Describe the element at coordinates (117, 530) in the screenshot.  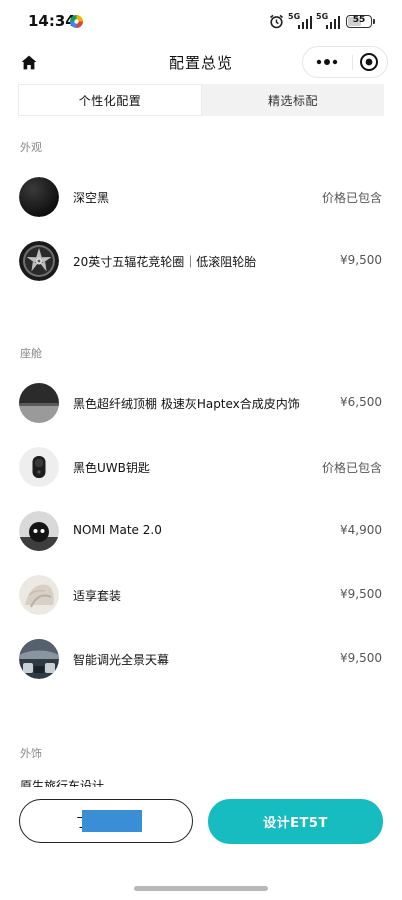
I see `item-name: NOMI Mate 2.0` at that location.